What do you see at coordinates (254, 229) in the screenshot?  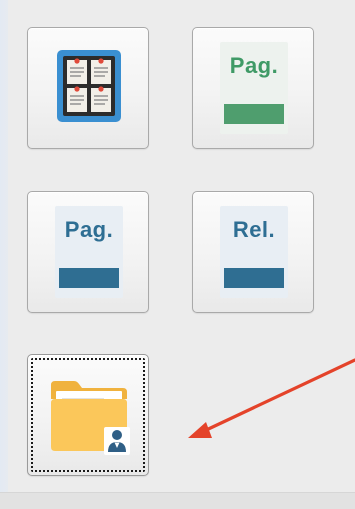 I see `rel-blue-label: Rel.` at bounding box center [254, 229].